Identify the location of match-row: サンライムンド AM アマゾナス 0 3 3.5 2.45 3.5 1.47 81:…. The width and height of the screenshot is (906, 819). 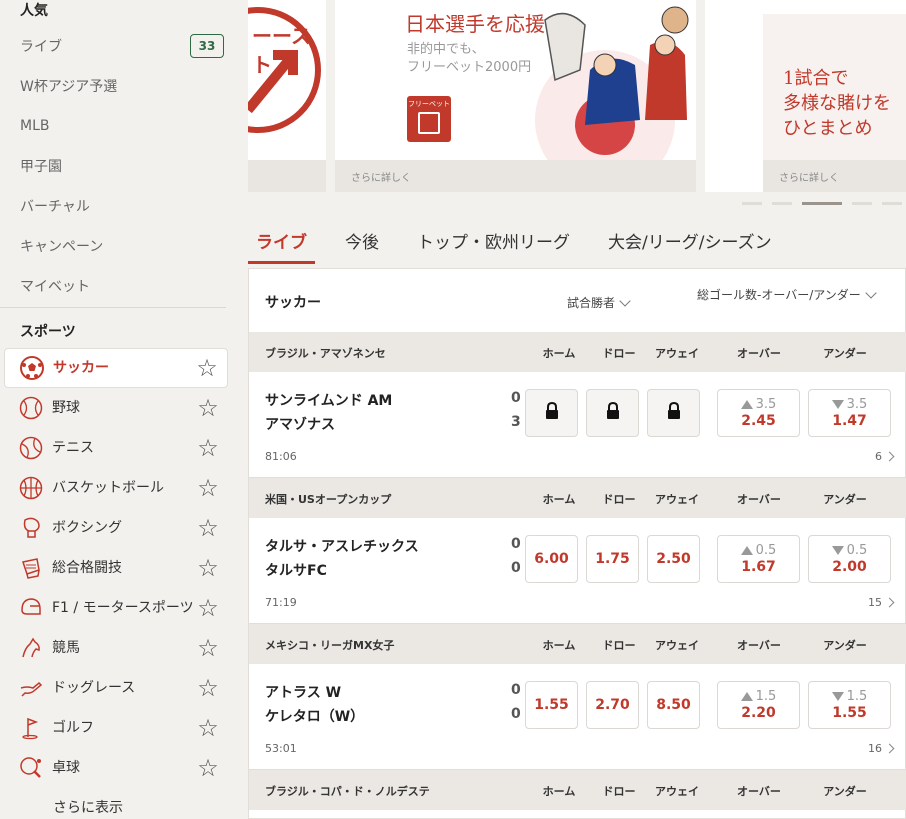
(577, 425).